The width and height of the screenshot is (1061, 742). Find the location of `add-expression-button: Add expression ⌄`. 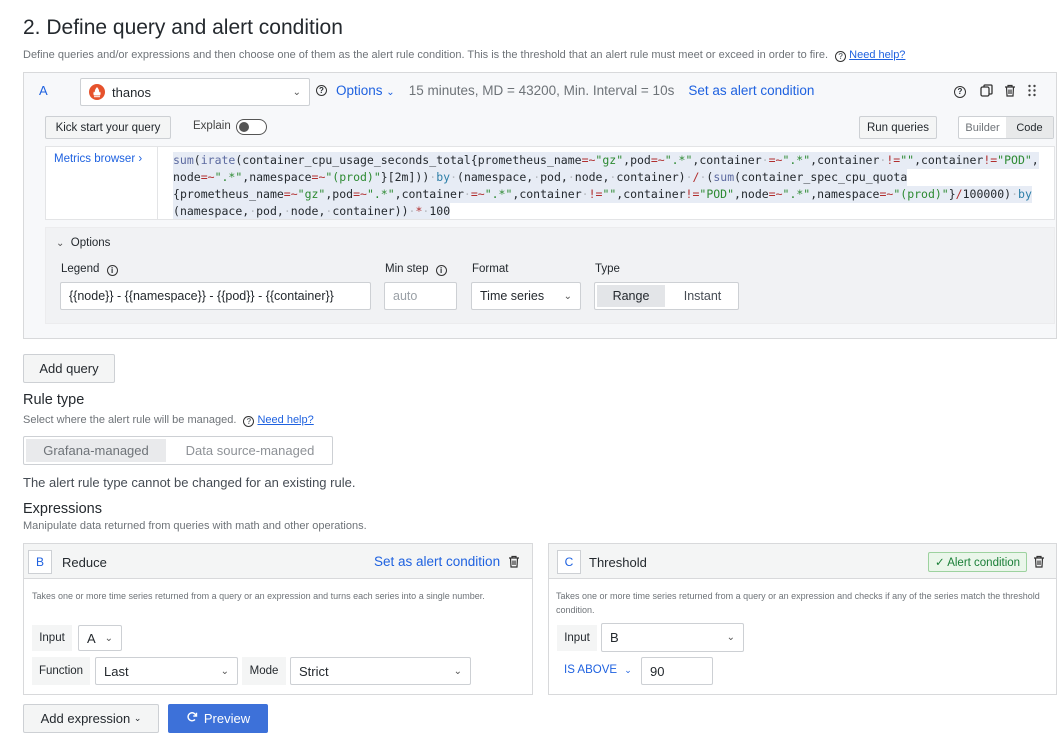

add-expression-button: Add expression ⌄ is located at coordinates (91, 718).